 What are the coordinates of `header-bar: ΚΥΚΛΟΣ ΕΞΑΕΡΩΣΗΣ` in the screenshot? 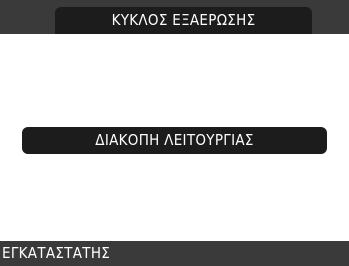 It's located at (174, 17).